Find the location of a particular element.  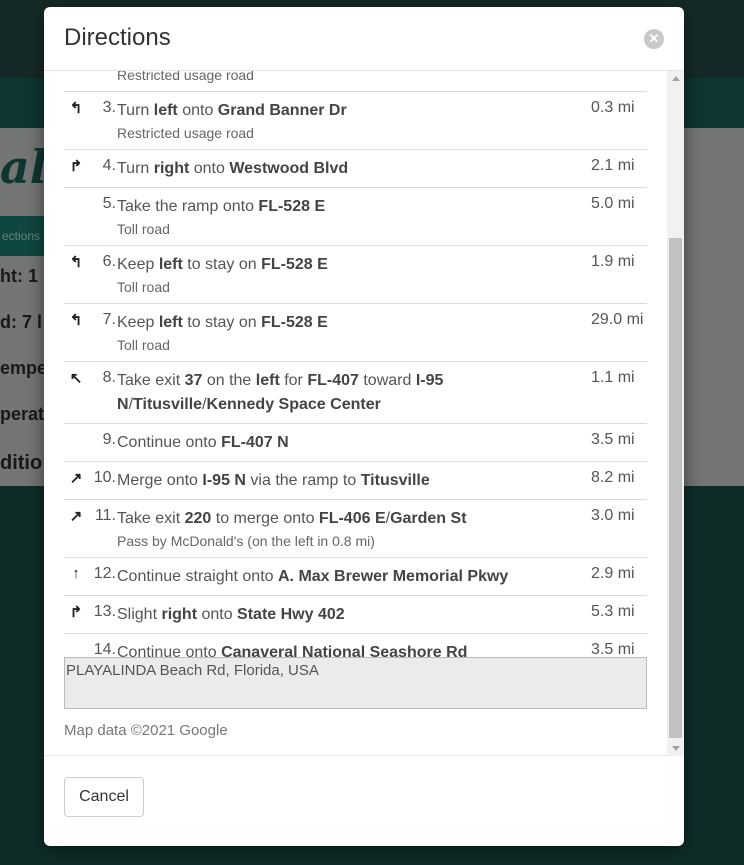

step-distance: 1.9 mi is located at coordinates (613, 261).